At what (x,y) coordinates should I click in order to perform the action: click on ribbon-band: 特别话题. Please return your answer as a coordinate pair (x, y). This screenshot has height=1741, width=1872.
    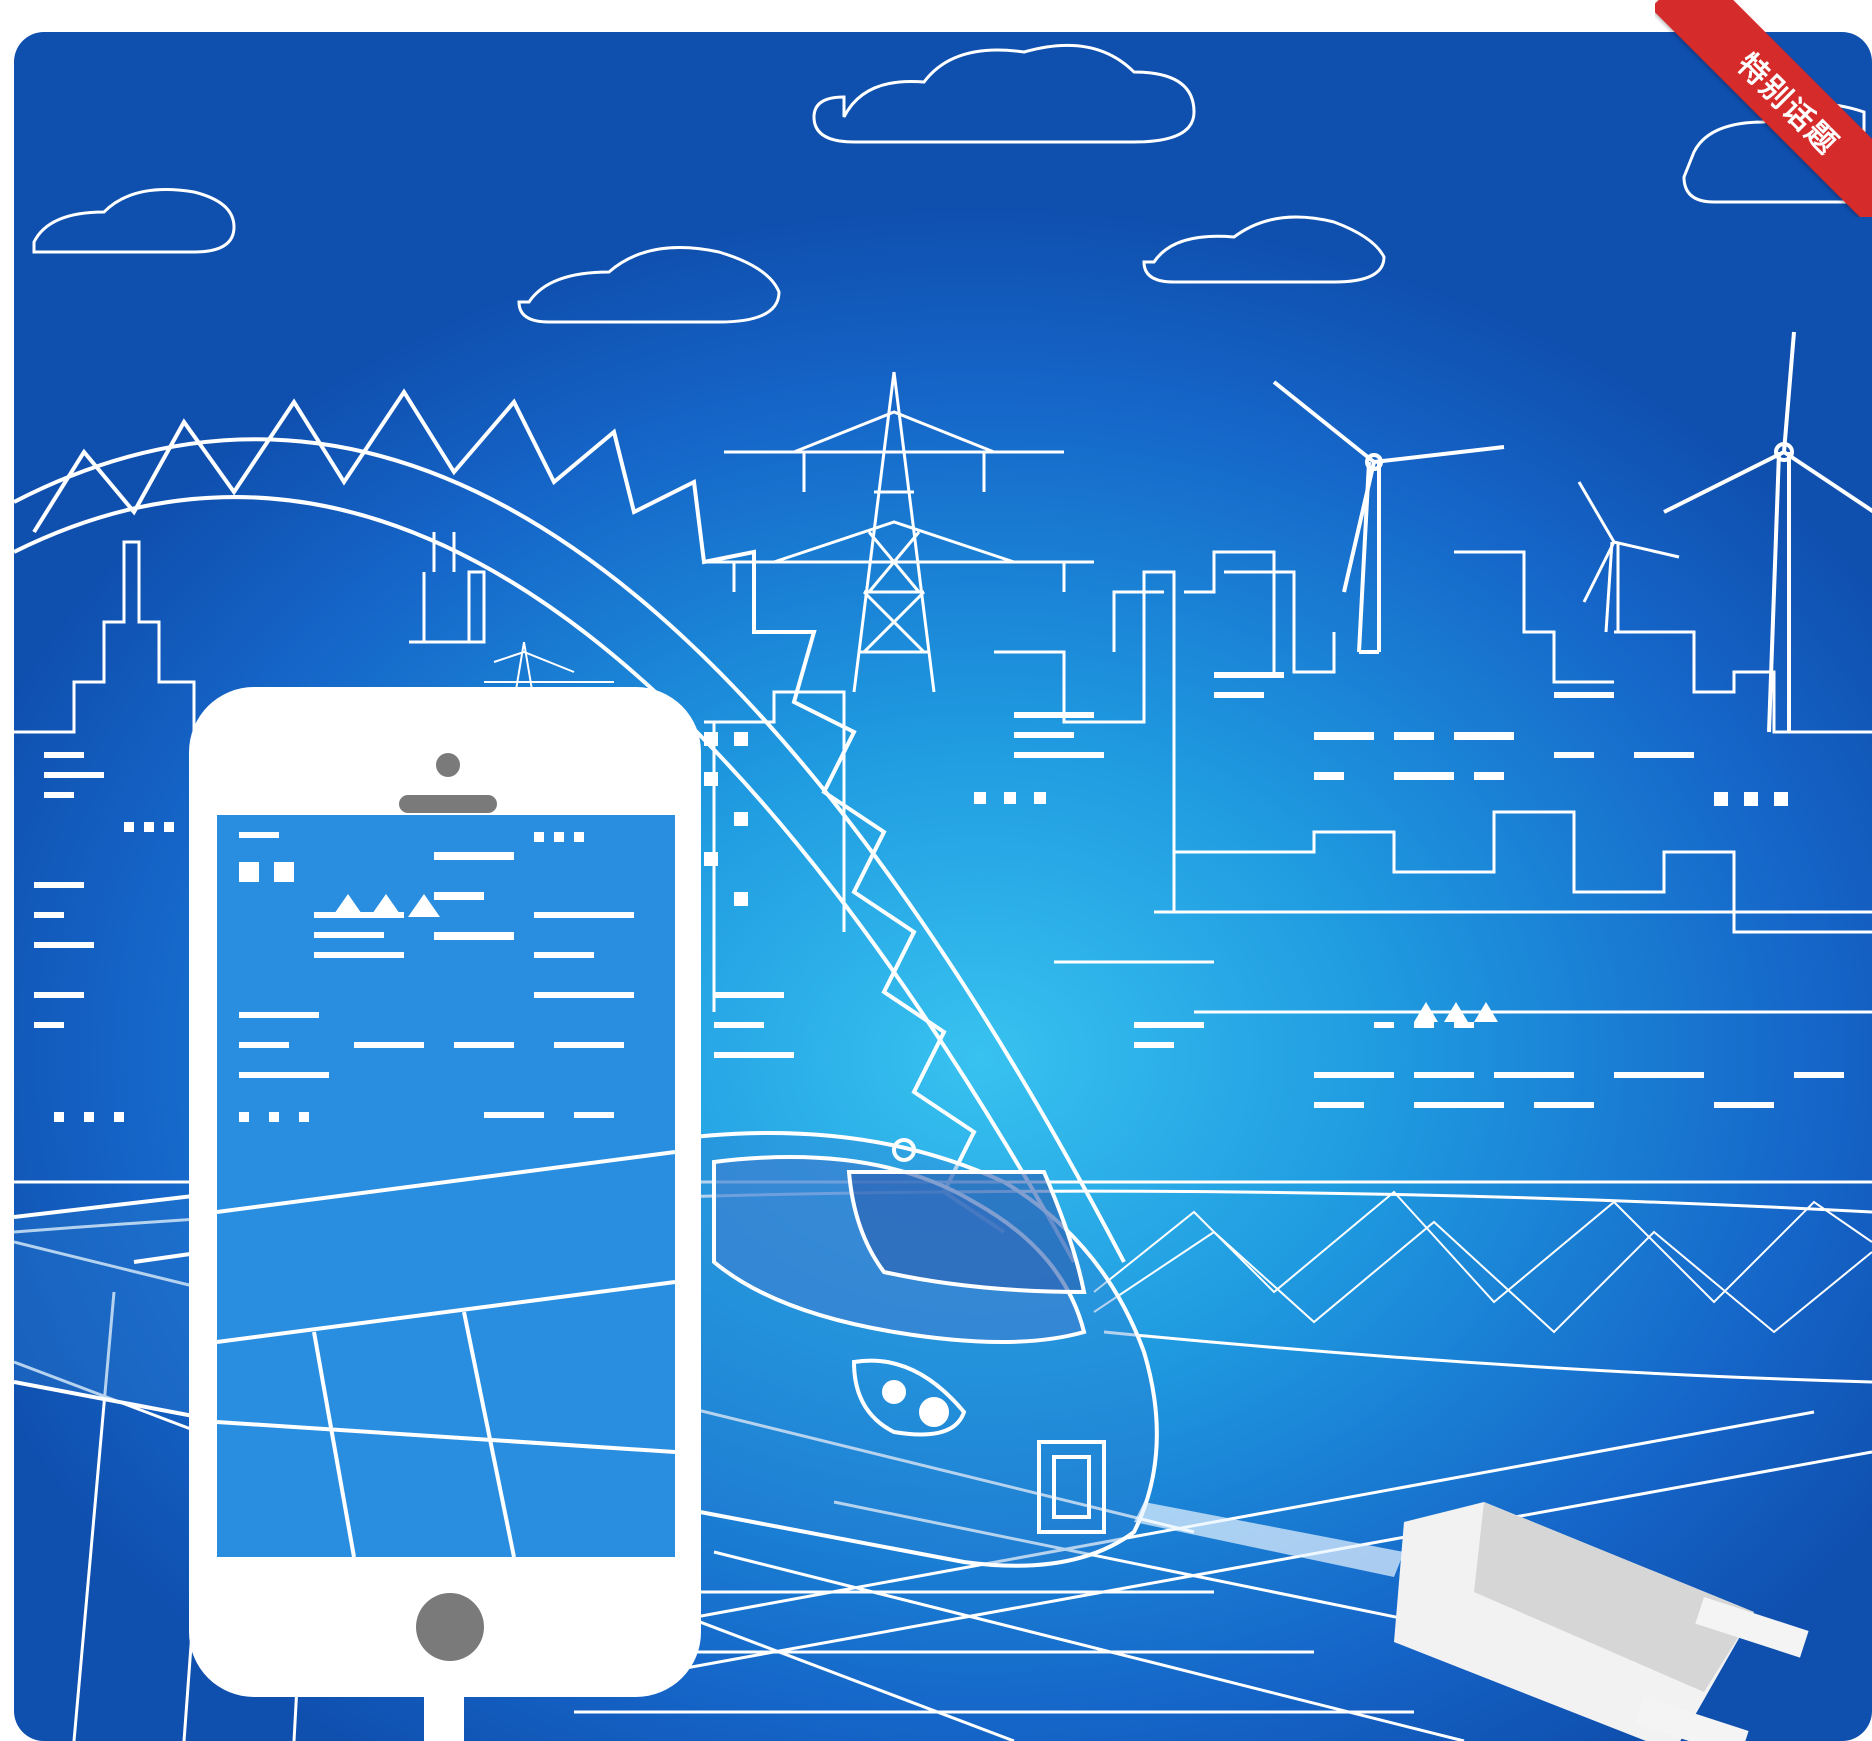
    Looking at the image, I should click on (1763, 108).